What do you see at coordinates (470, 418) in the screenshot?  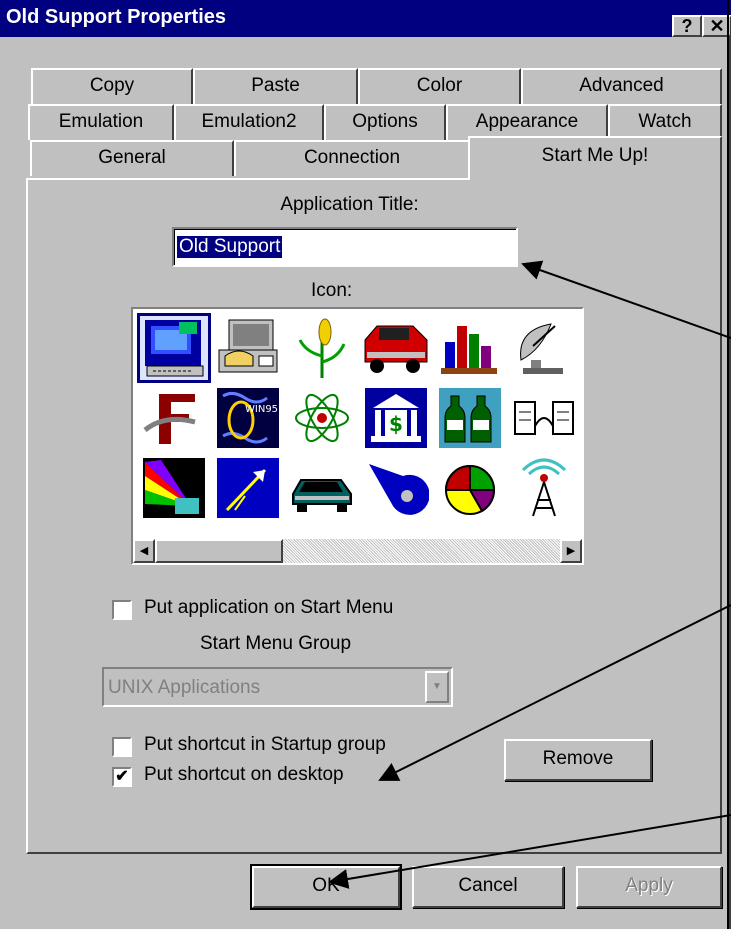 I see `bottles-icon` at bounding box center [470, 418].